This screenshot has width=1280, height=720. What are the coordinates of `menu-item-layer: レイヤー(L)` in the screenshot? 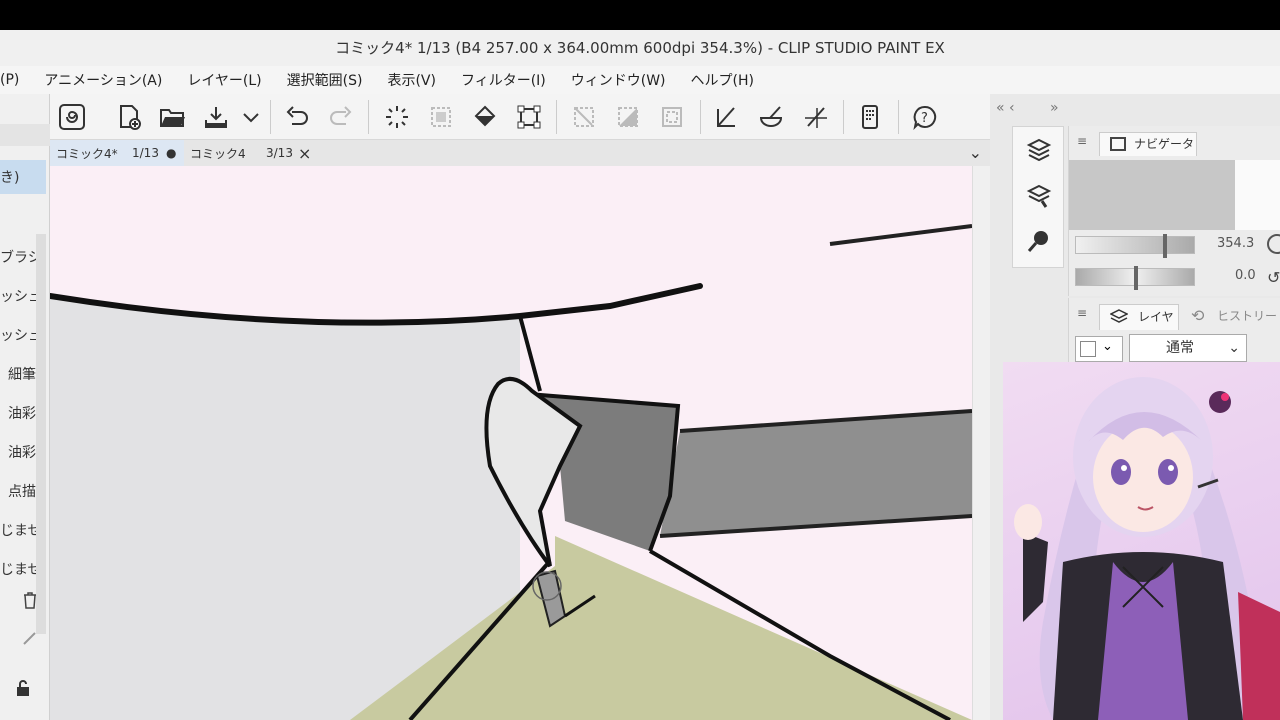 It's located at (224, 80).